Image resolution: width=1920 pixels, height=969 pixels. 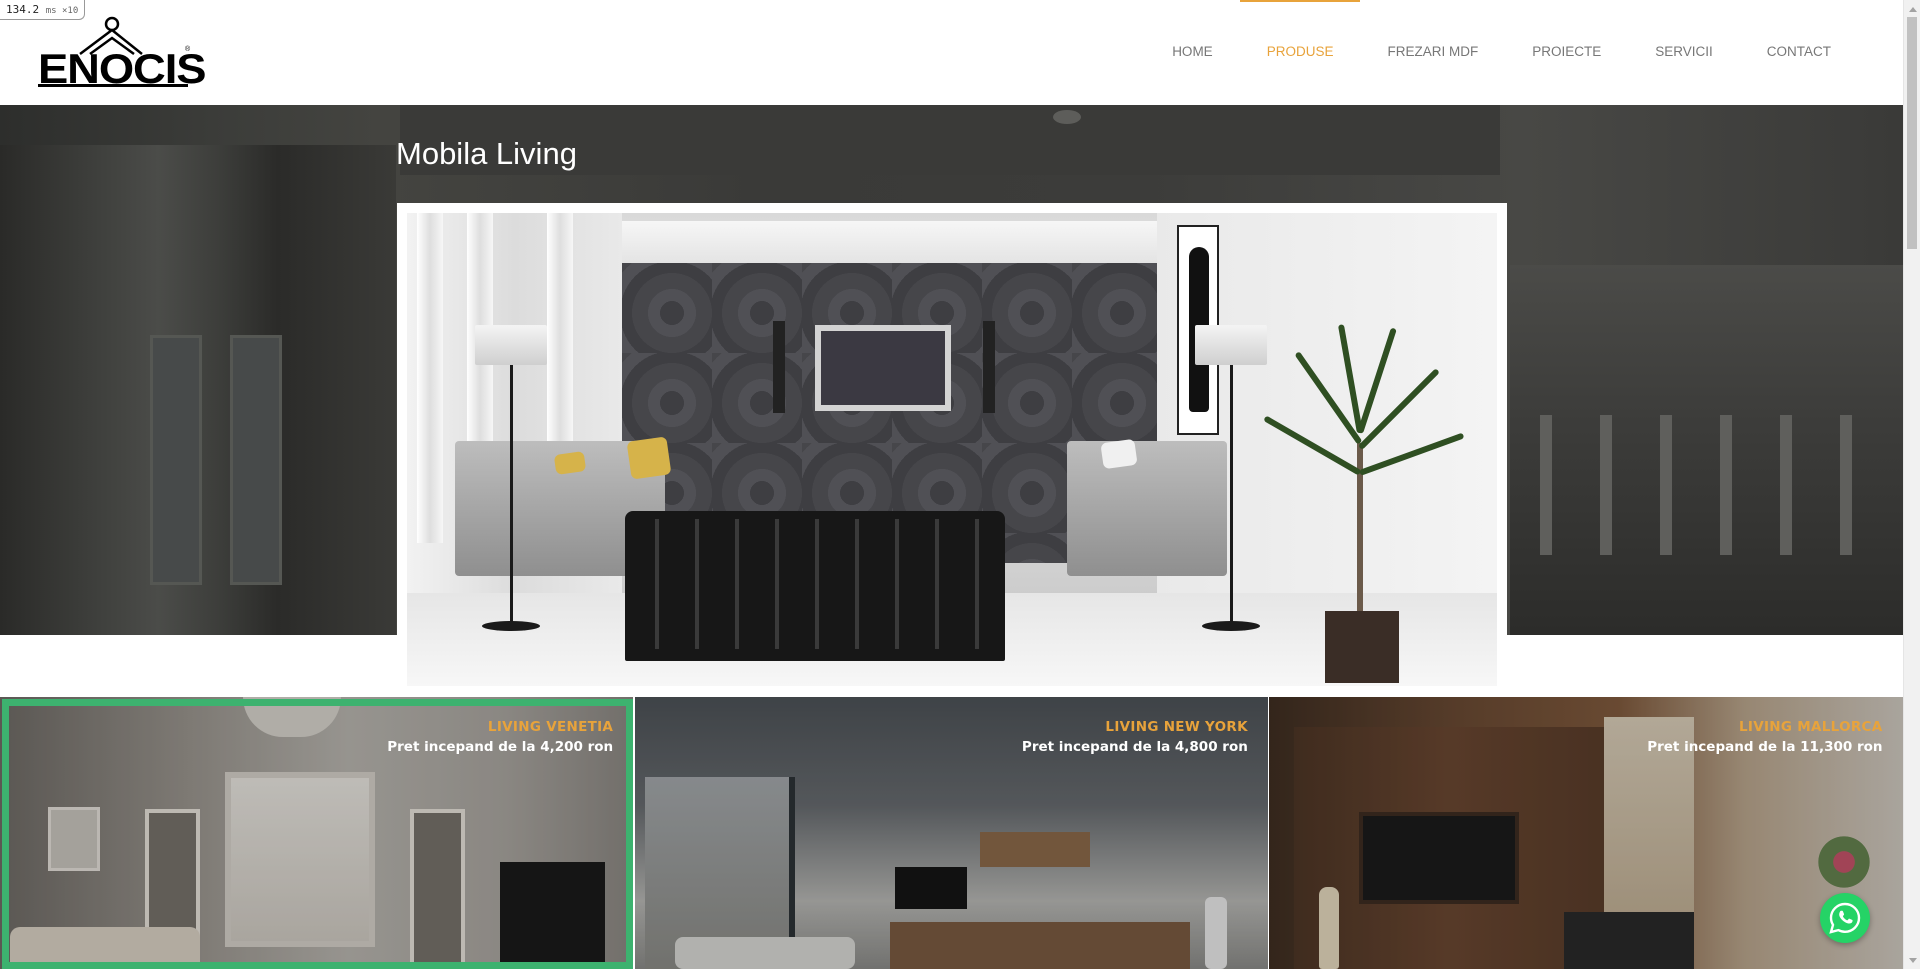 What do you see at coordinates (188, 49) in the screenshot?
I see `logo-registered-mark: ®` at bounding box center [188, 49].